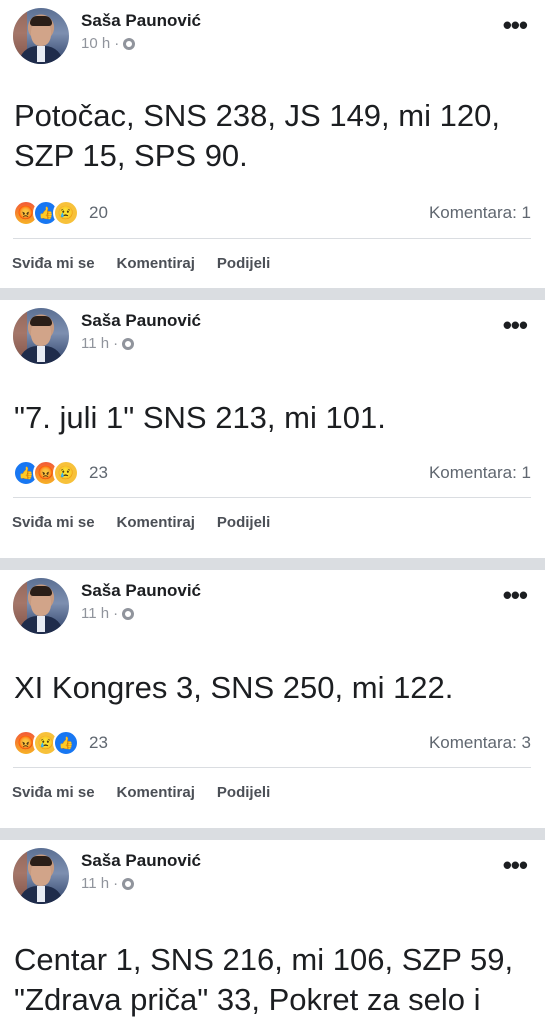  Describe the element at coordinates (234, 687) in the screenshot. I see `post-text: XI Kongres 3, SNS 250, mi 122.` at that location.